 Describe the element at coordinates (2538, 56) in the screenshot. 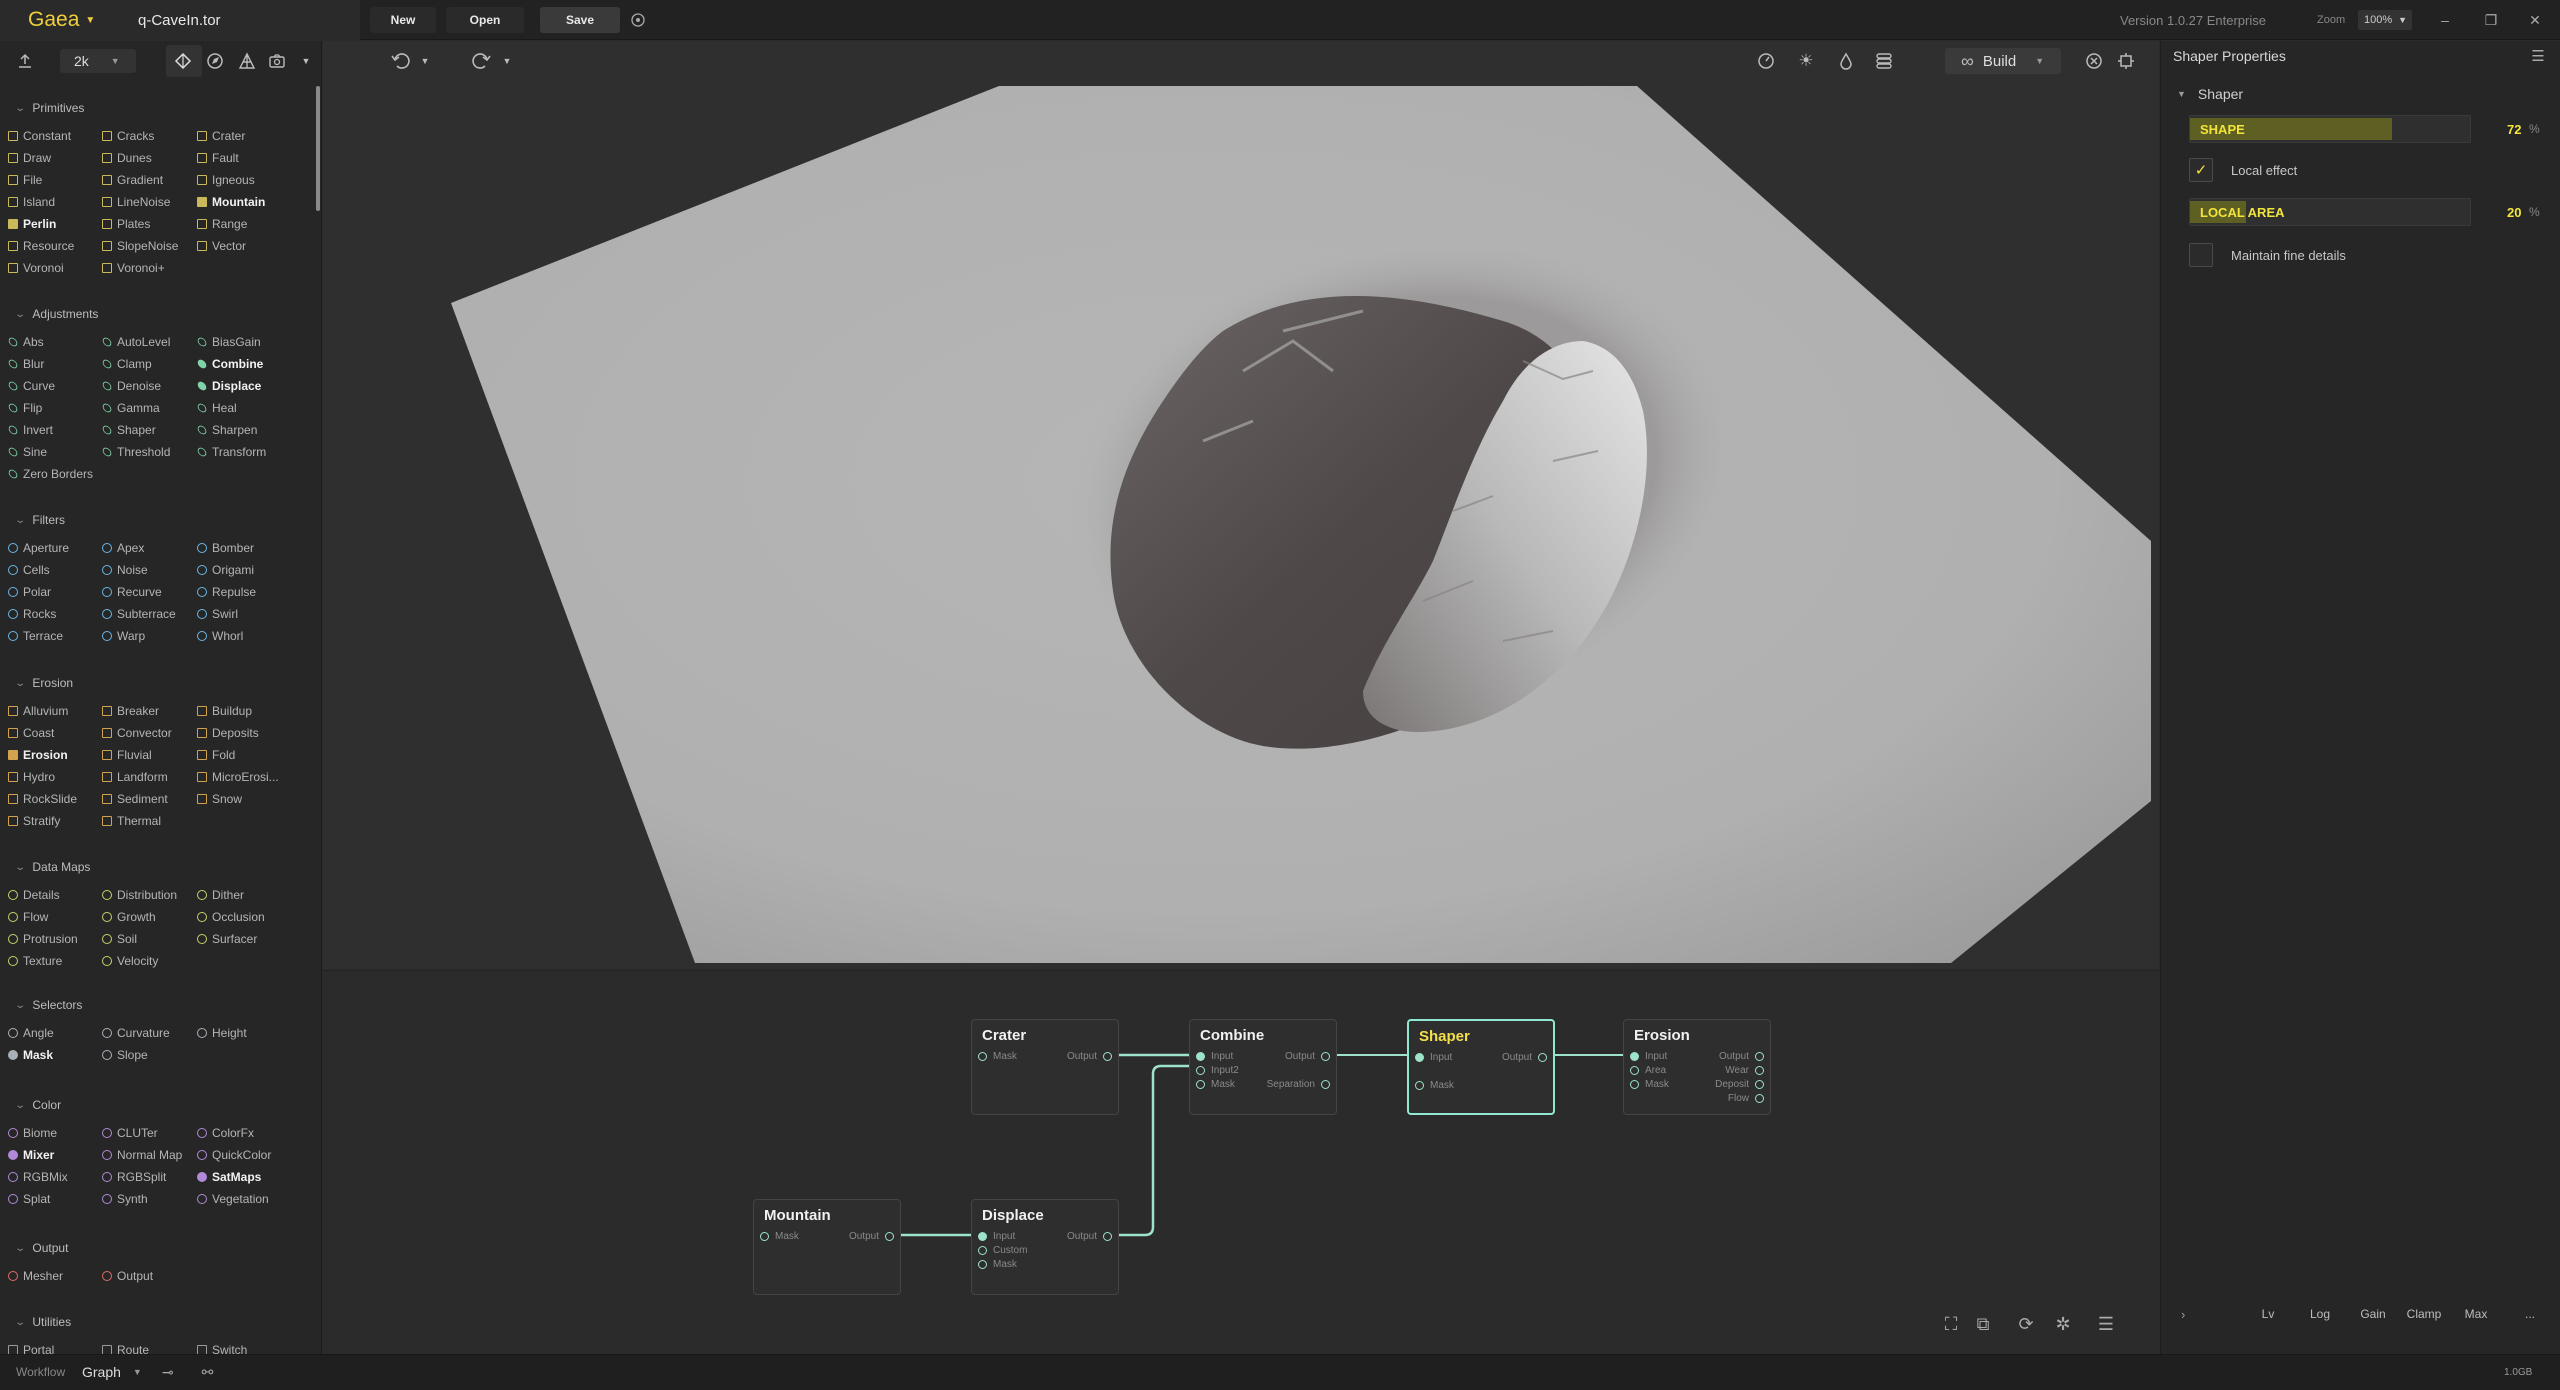

I see `menu-icon: ☰` at that location.